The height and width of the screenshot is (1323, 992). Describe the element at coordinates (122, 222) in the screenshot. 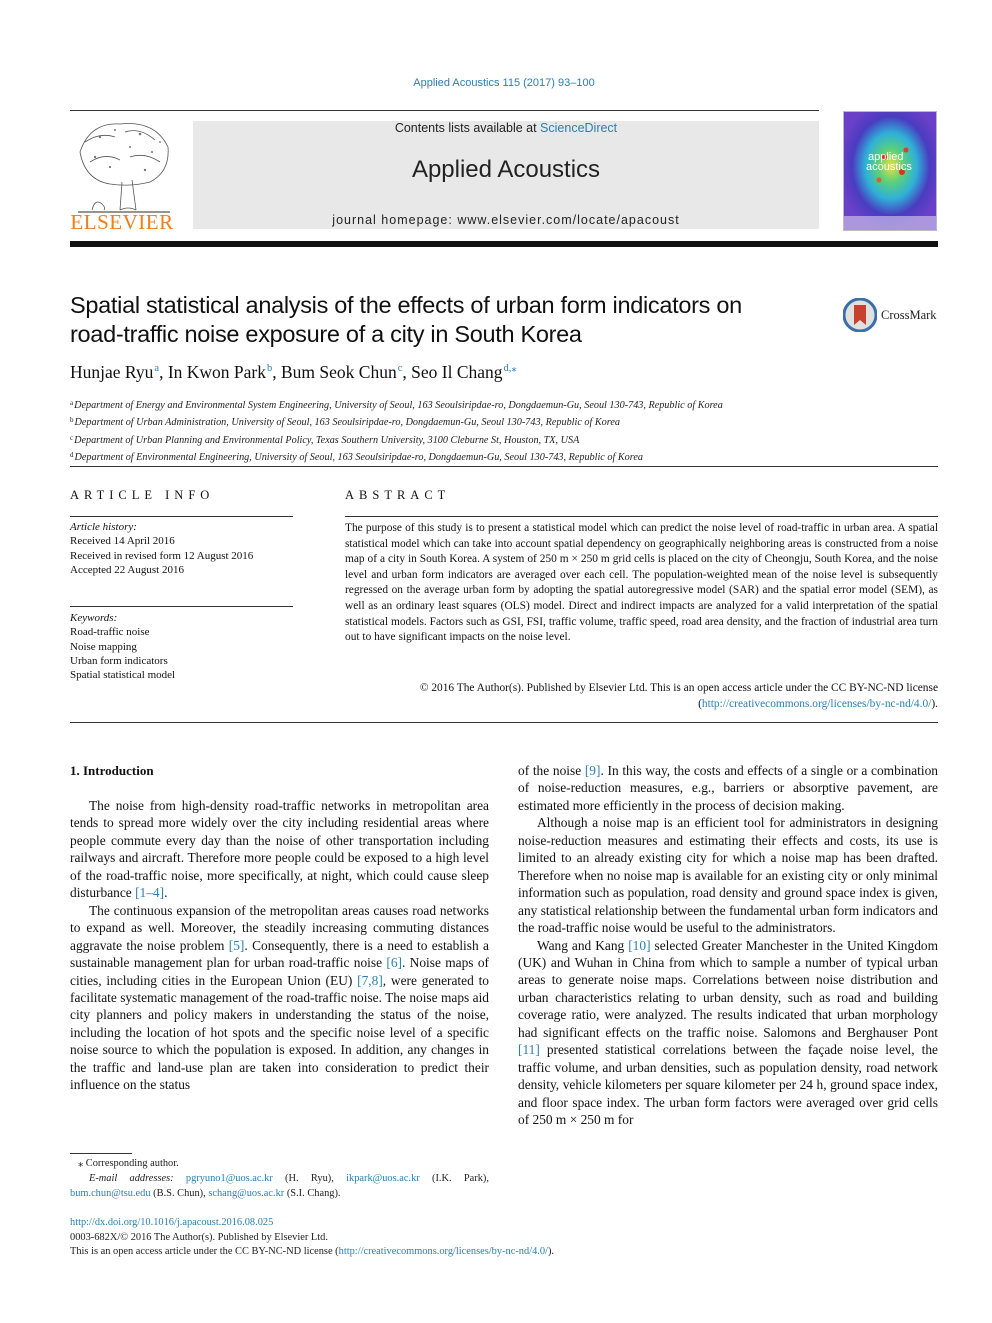

I see `elsevier-wordmark: ELSEVIER` at that location.